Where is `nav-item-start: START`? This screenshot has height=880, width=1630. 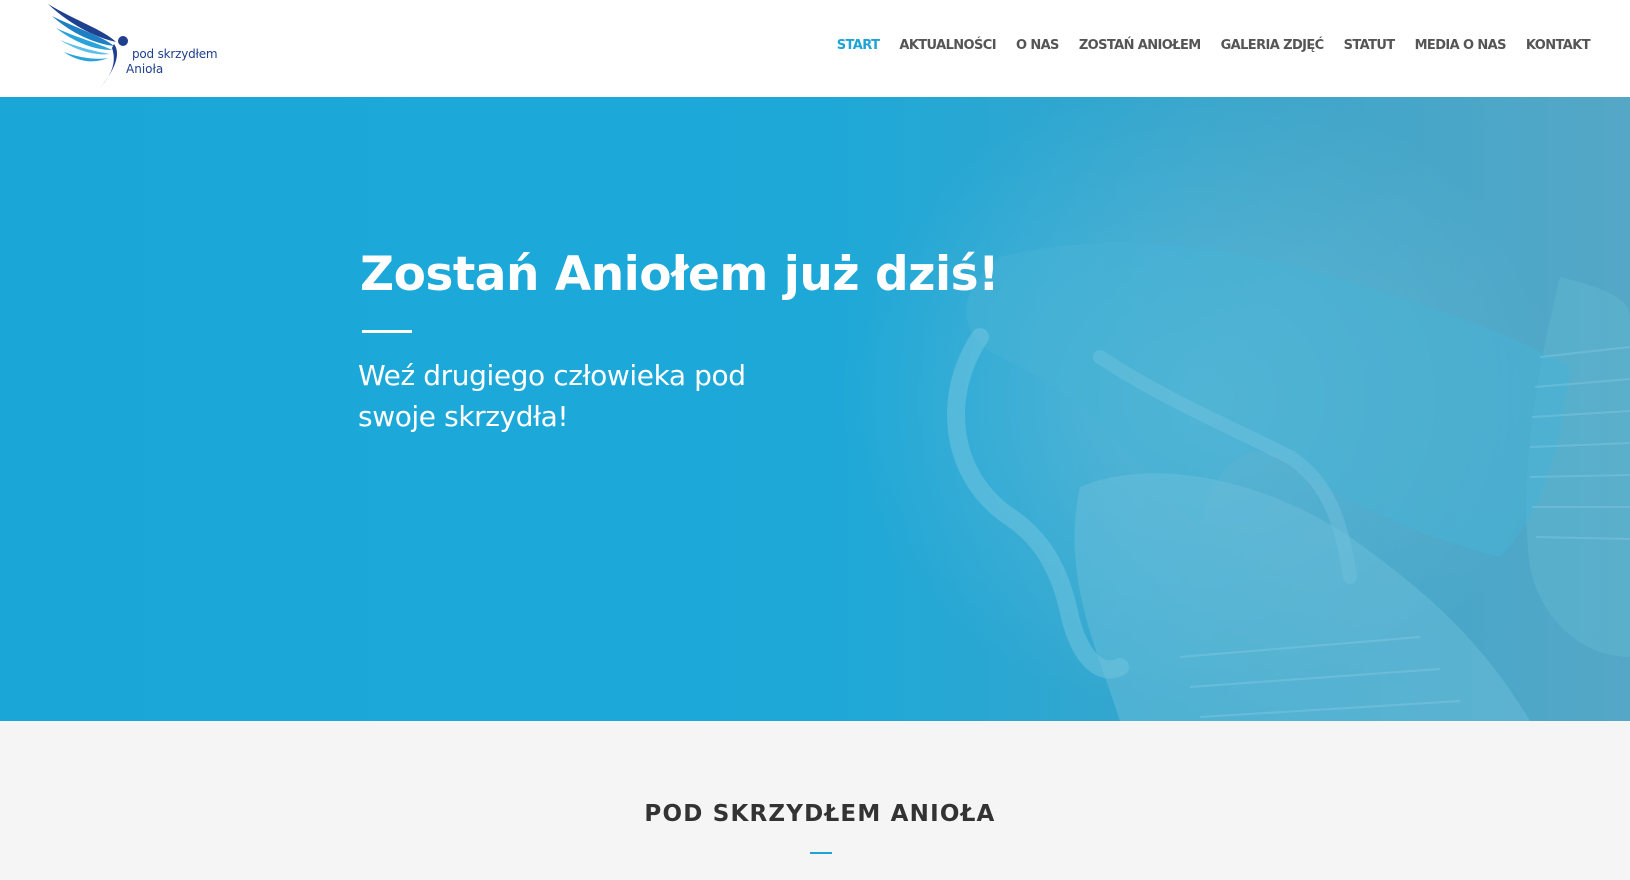
nav-item-start: START is located at coordinates (858, 45).